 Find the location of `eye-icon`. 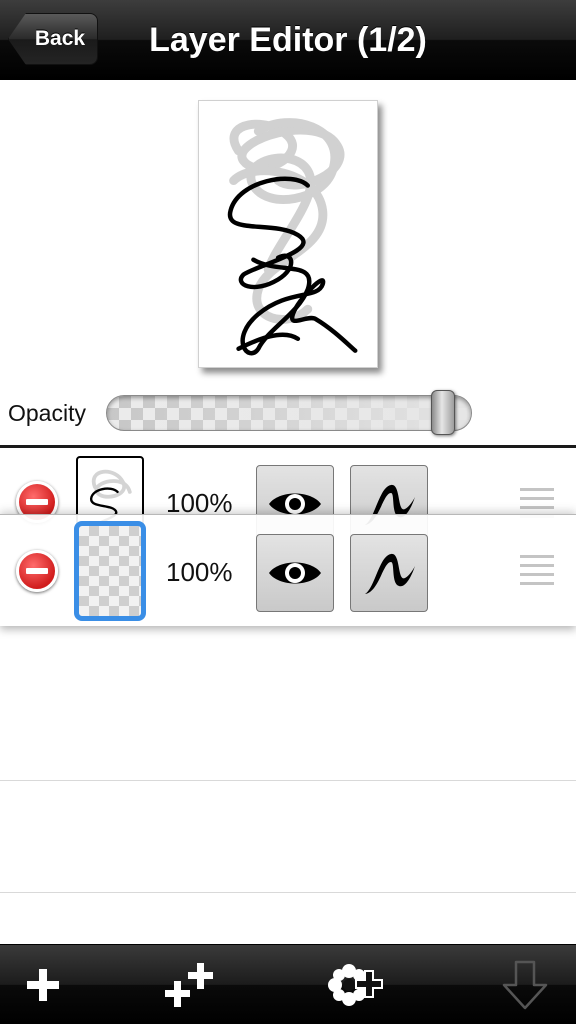

eye-icon is located at coordinates (295, 573).